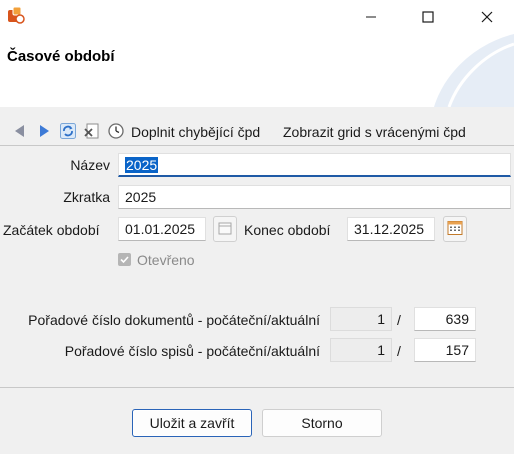  I want to click on end-calendar-button, so click(455, 229).